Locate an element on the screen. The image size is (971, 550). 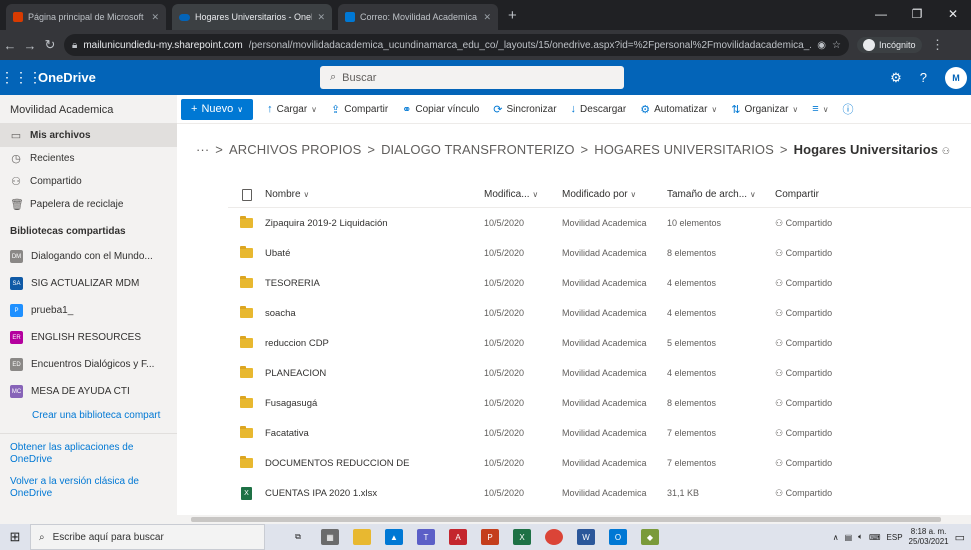
outlook-icon: O is located at coordinates (618, 537).